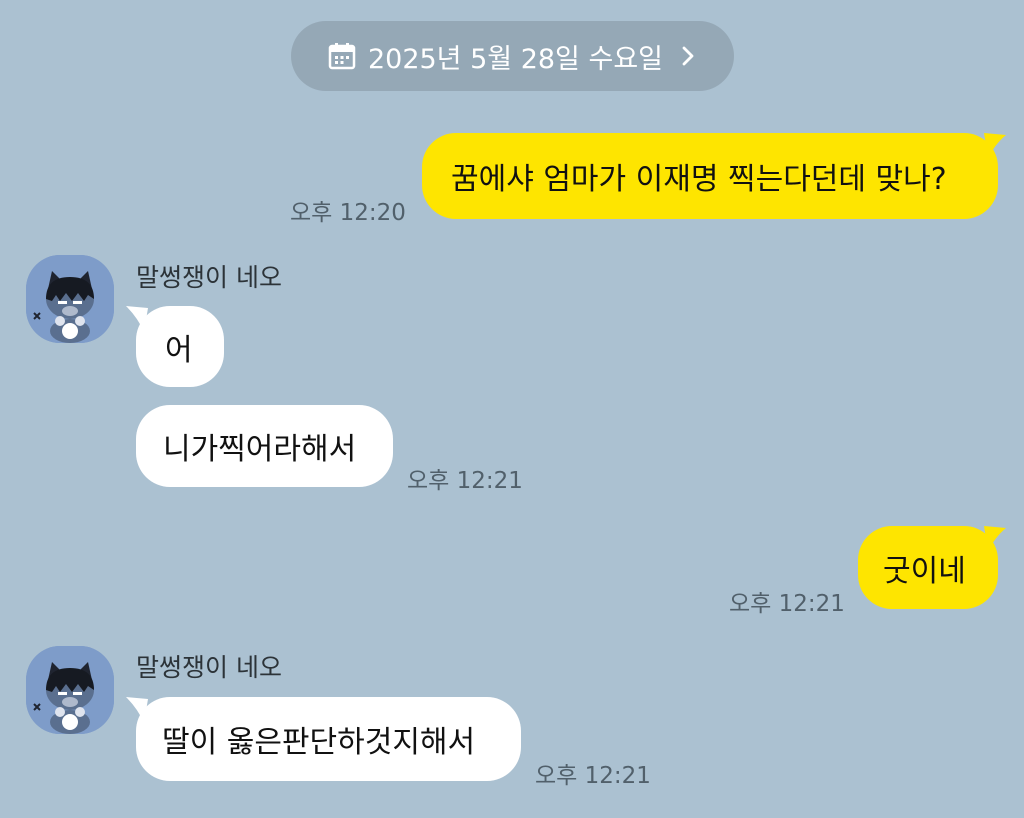 Image resolution: width=1024 pixels, height=818 pixels. I want to click on my-message-bubble: 굿이네, so click(928, 567).